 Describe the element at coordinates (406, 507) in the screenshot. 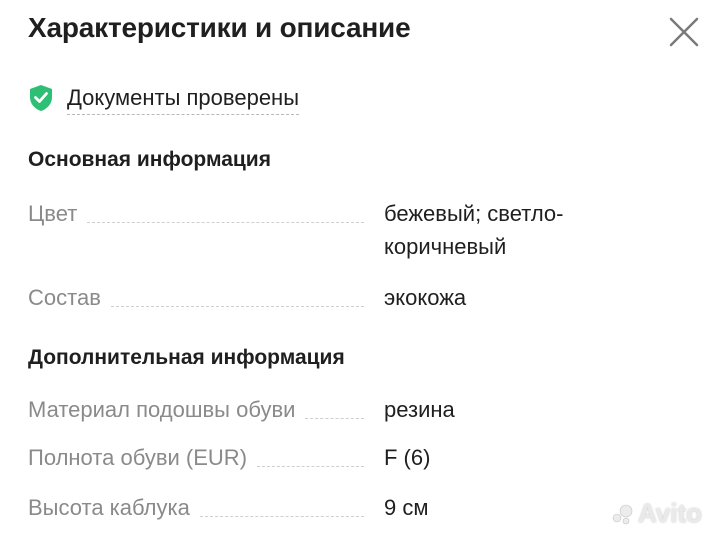

I see `spec-value: 9 см` at that location.